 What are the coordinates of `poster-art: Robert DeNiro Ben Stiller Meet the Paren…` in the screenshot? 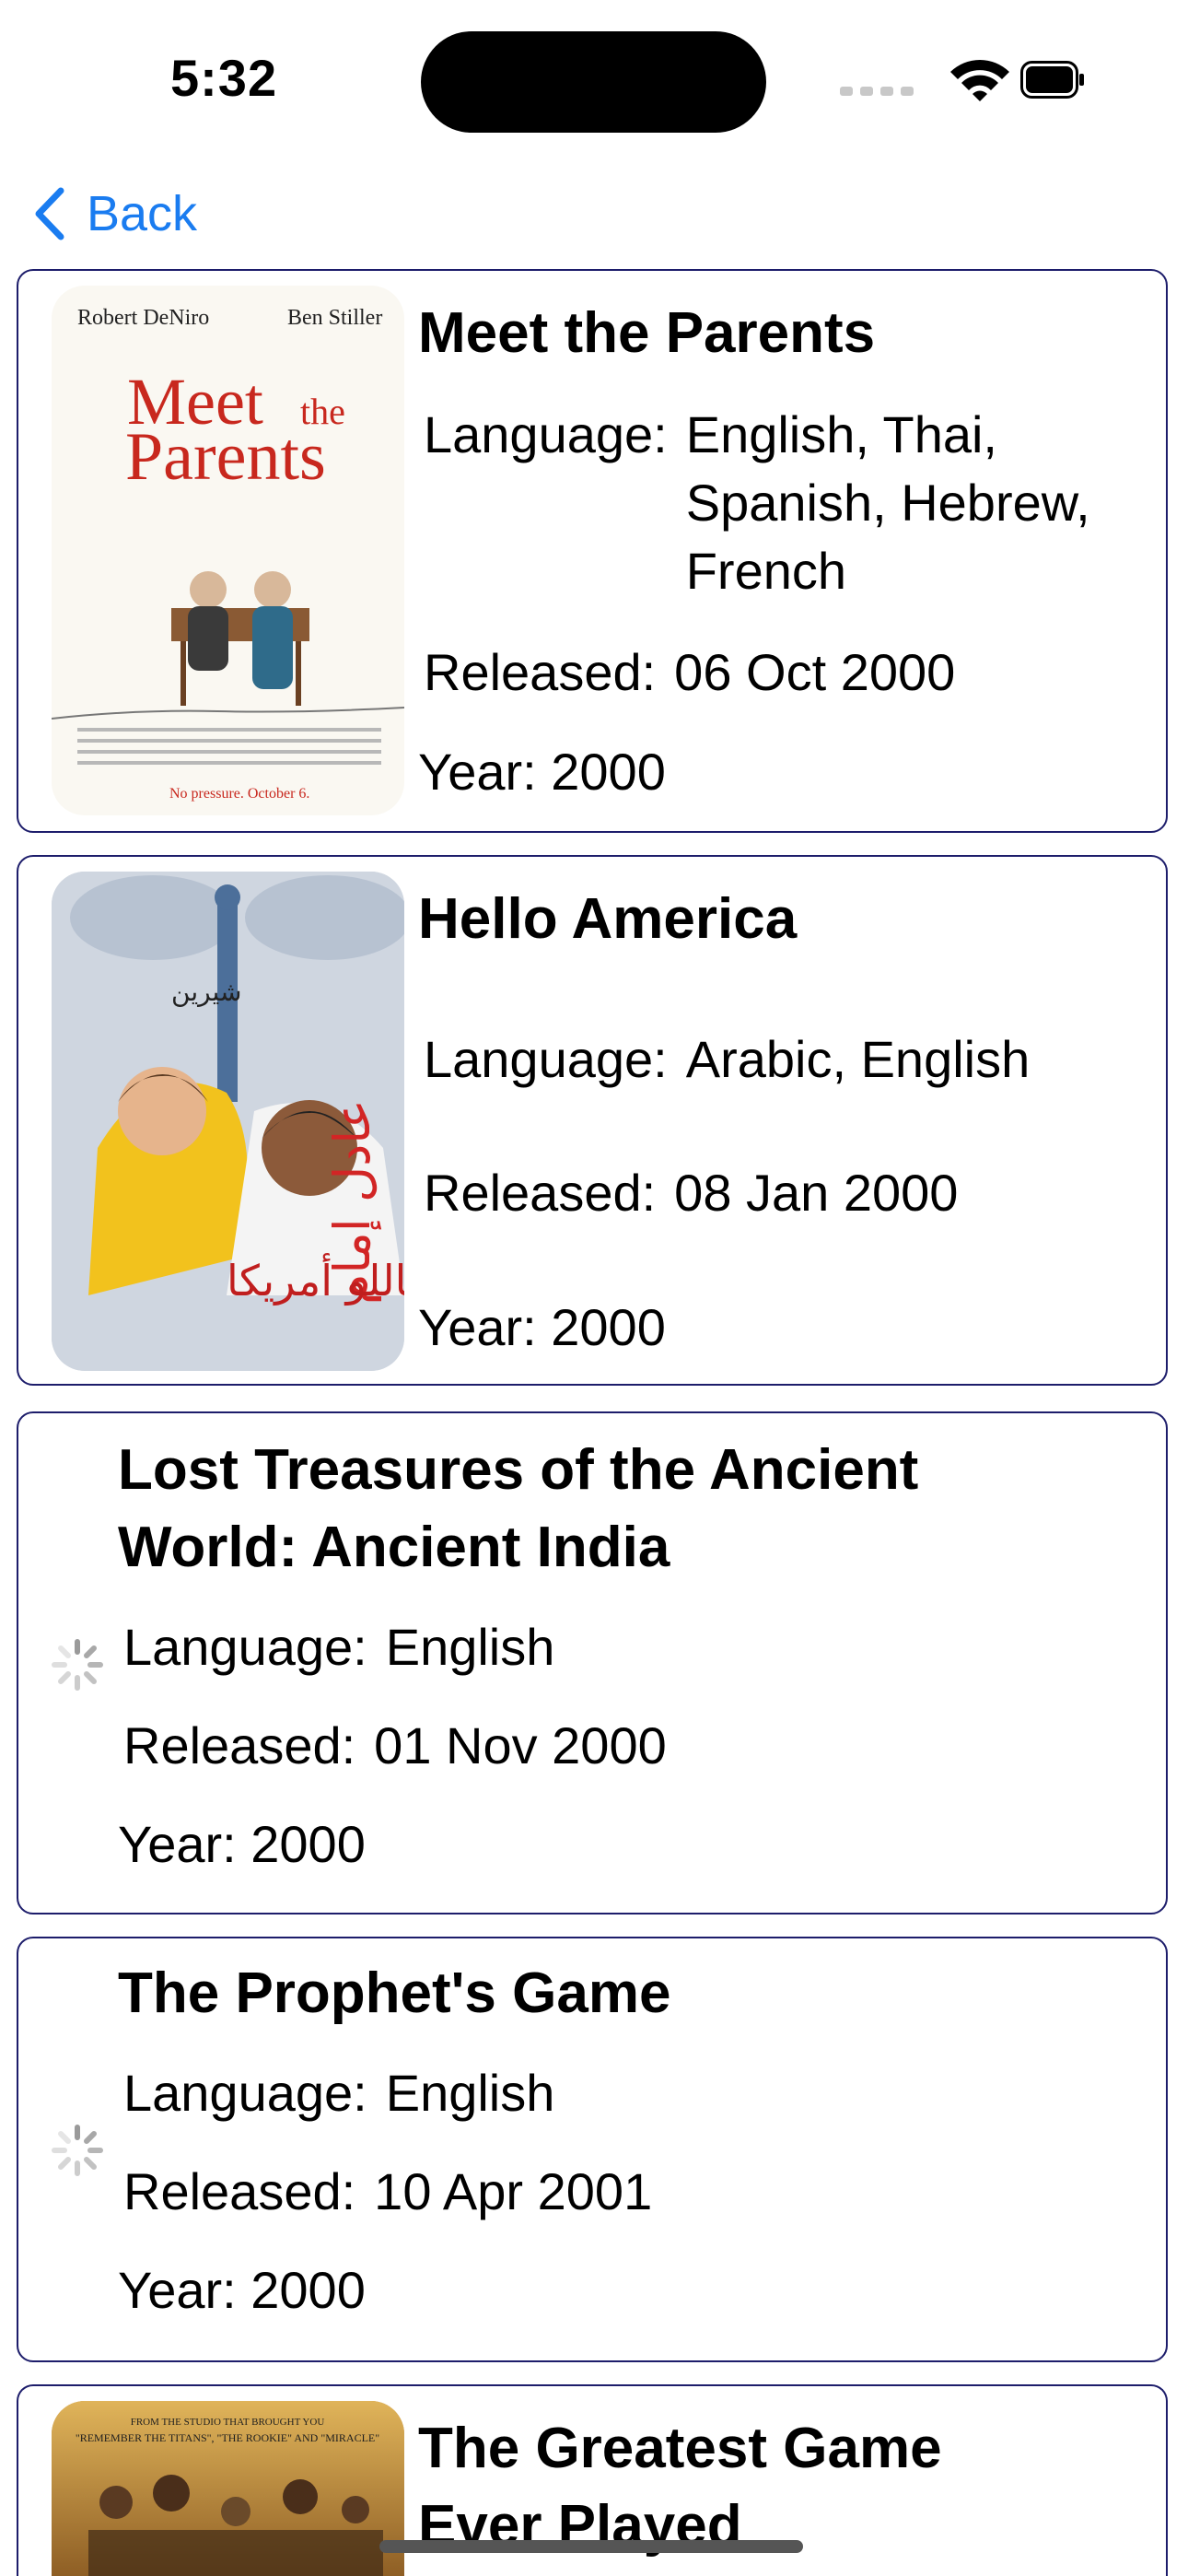 It's located at (228, 554).